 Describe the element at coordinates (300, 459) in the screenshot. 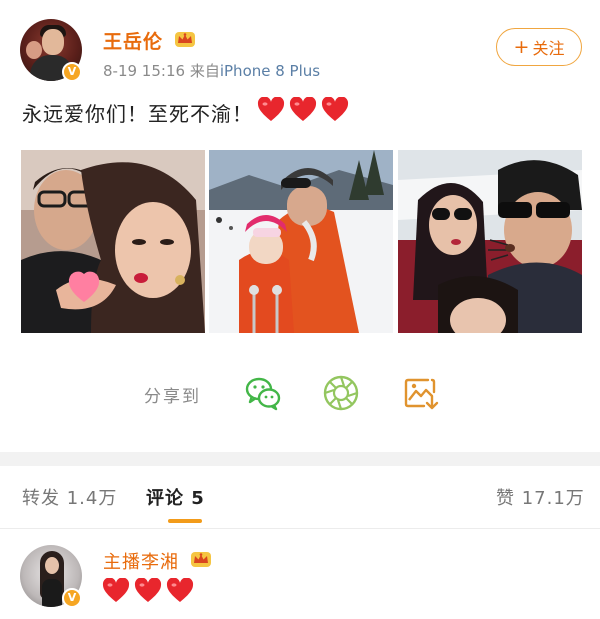

I see `section-divider` at that location.